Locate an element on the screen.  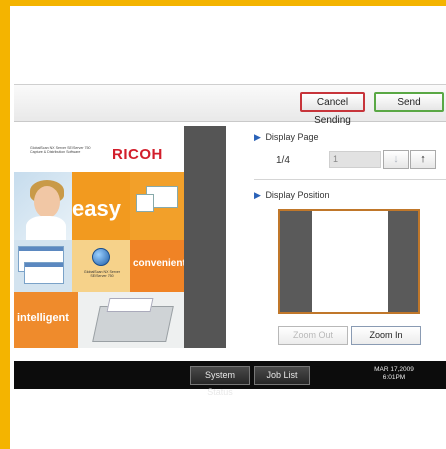
tile-word-easy: easy is located at coordinates (96, 208).